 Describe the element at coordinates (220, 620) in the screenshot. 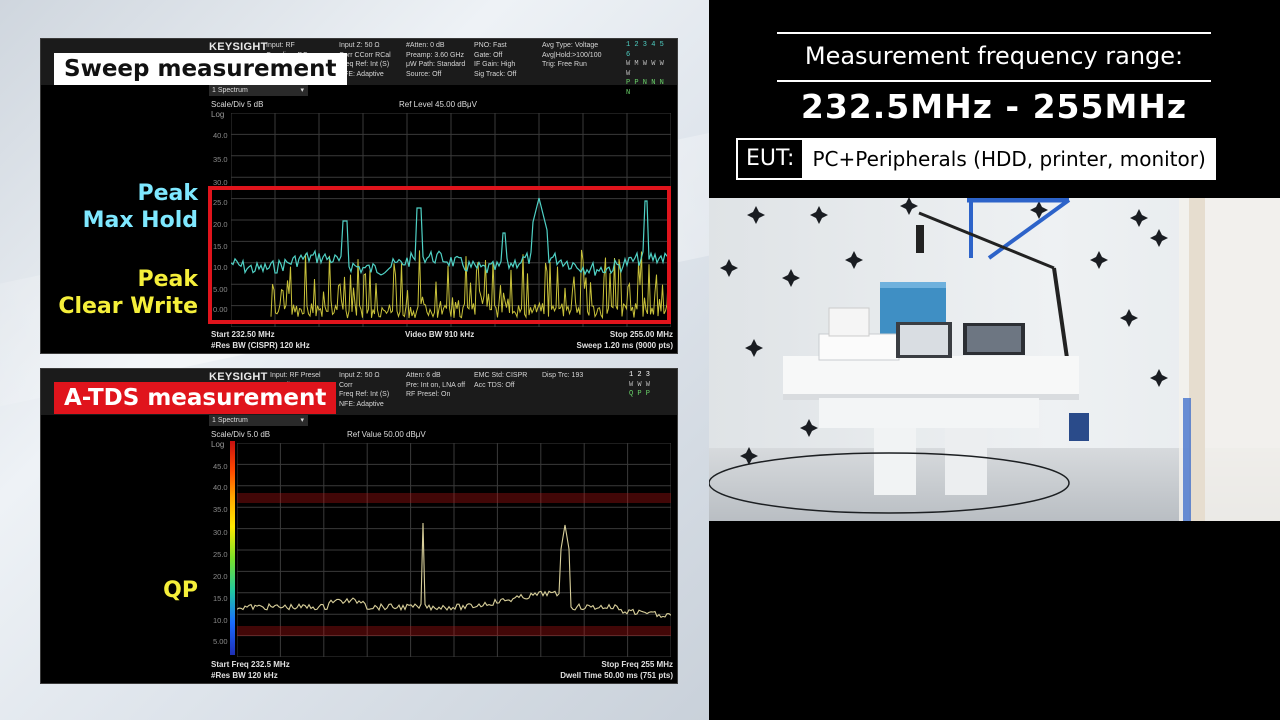

I see `y-tick: 10.0` at that location.